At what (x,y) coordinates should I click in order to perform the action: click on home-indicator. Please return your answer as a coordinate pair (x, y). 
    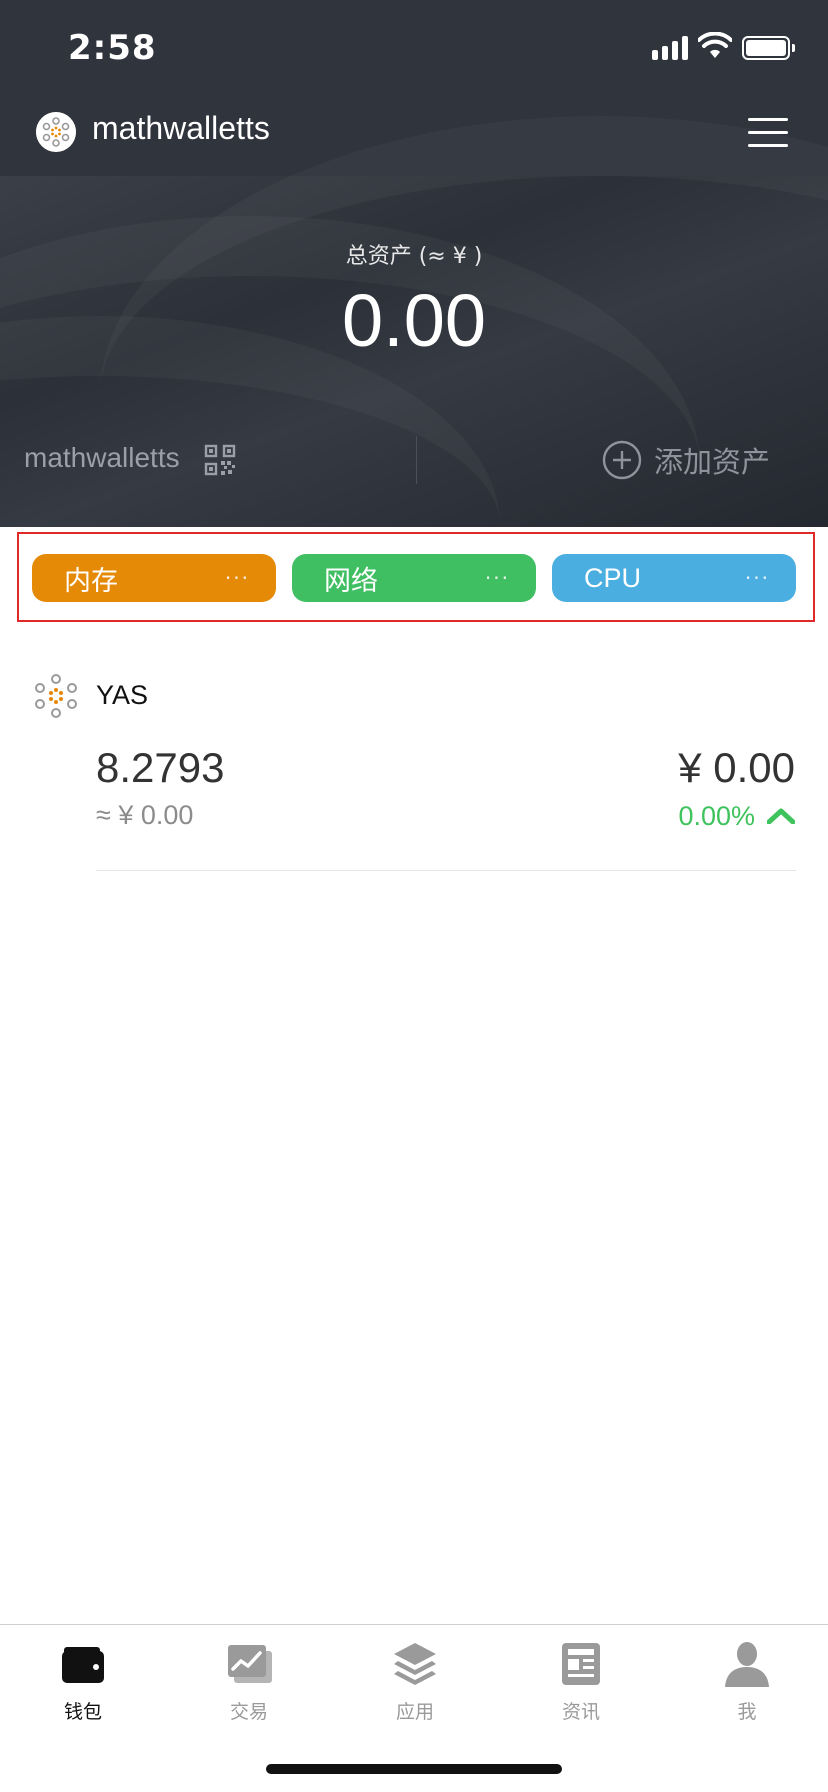
    Looking at the image, I should click on (414, 1769).